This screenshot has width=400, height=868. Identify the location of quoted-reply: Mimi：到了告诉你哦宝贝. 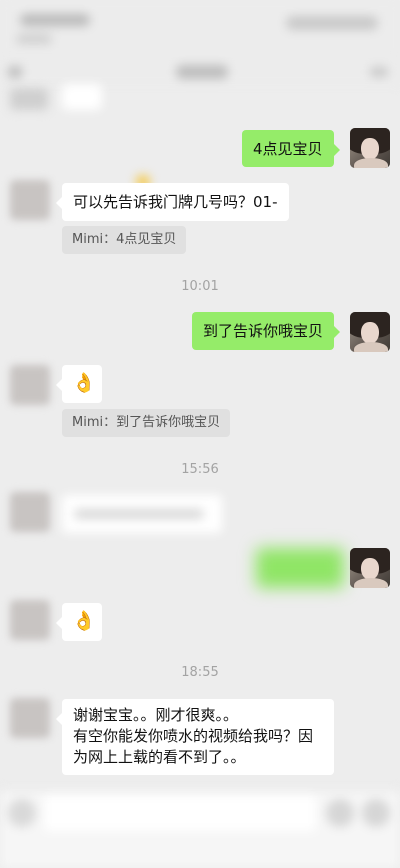
(146, 423).